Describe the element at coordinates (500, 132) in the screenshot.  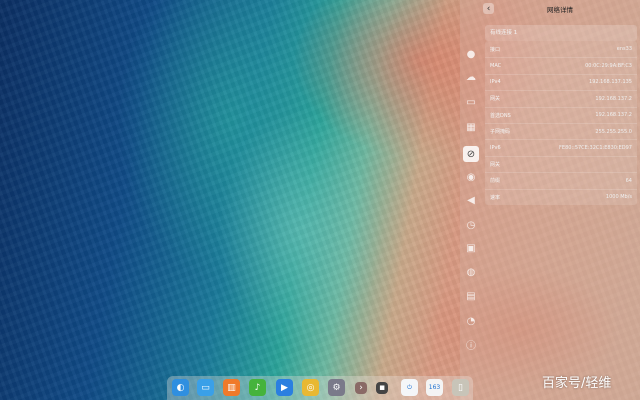
I see `detail-label: 子网掩码` at that location.